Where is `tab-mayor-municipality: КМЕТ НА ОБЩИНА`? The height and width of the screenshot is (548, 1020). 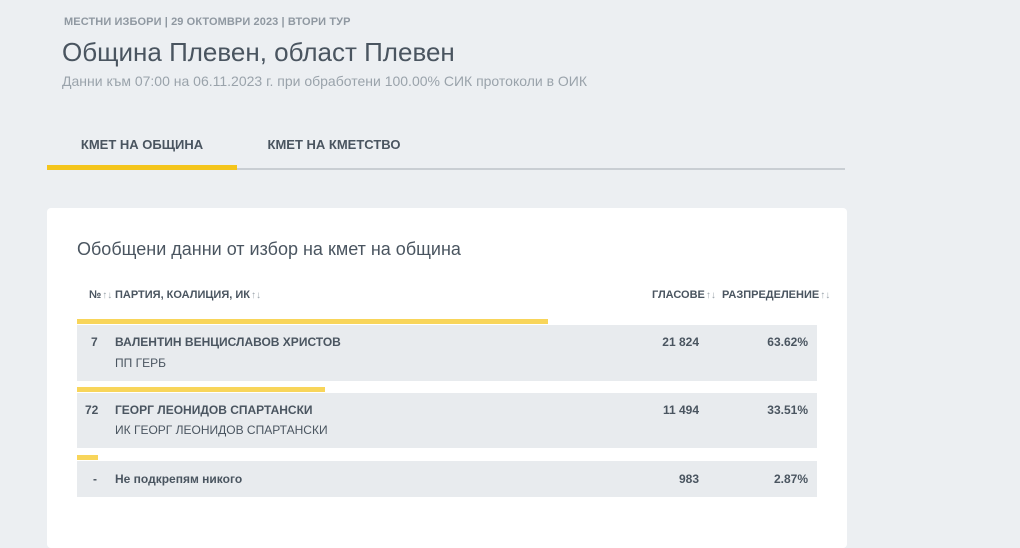
tab-mayor-municipality: КМЕТ НА ОБЩИНА is located at coordinates (142, 144).